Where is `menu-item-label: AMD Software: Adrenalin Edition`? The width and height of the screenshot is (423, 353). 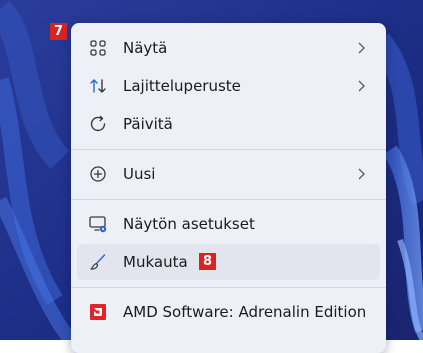 menu-item-label: AMD Software: Adrenalin Edition is located at coordinates (245, 312).